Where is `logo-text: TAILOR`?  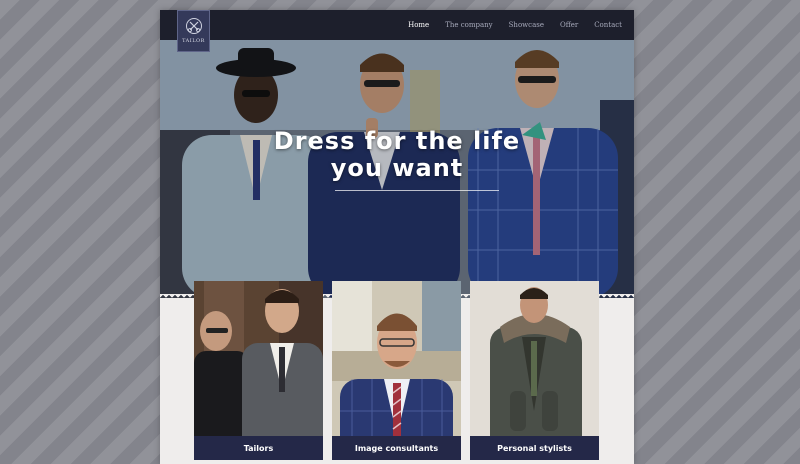 logo-text: TAILOR is located at coordinates (193, 41).